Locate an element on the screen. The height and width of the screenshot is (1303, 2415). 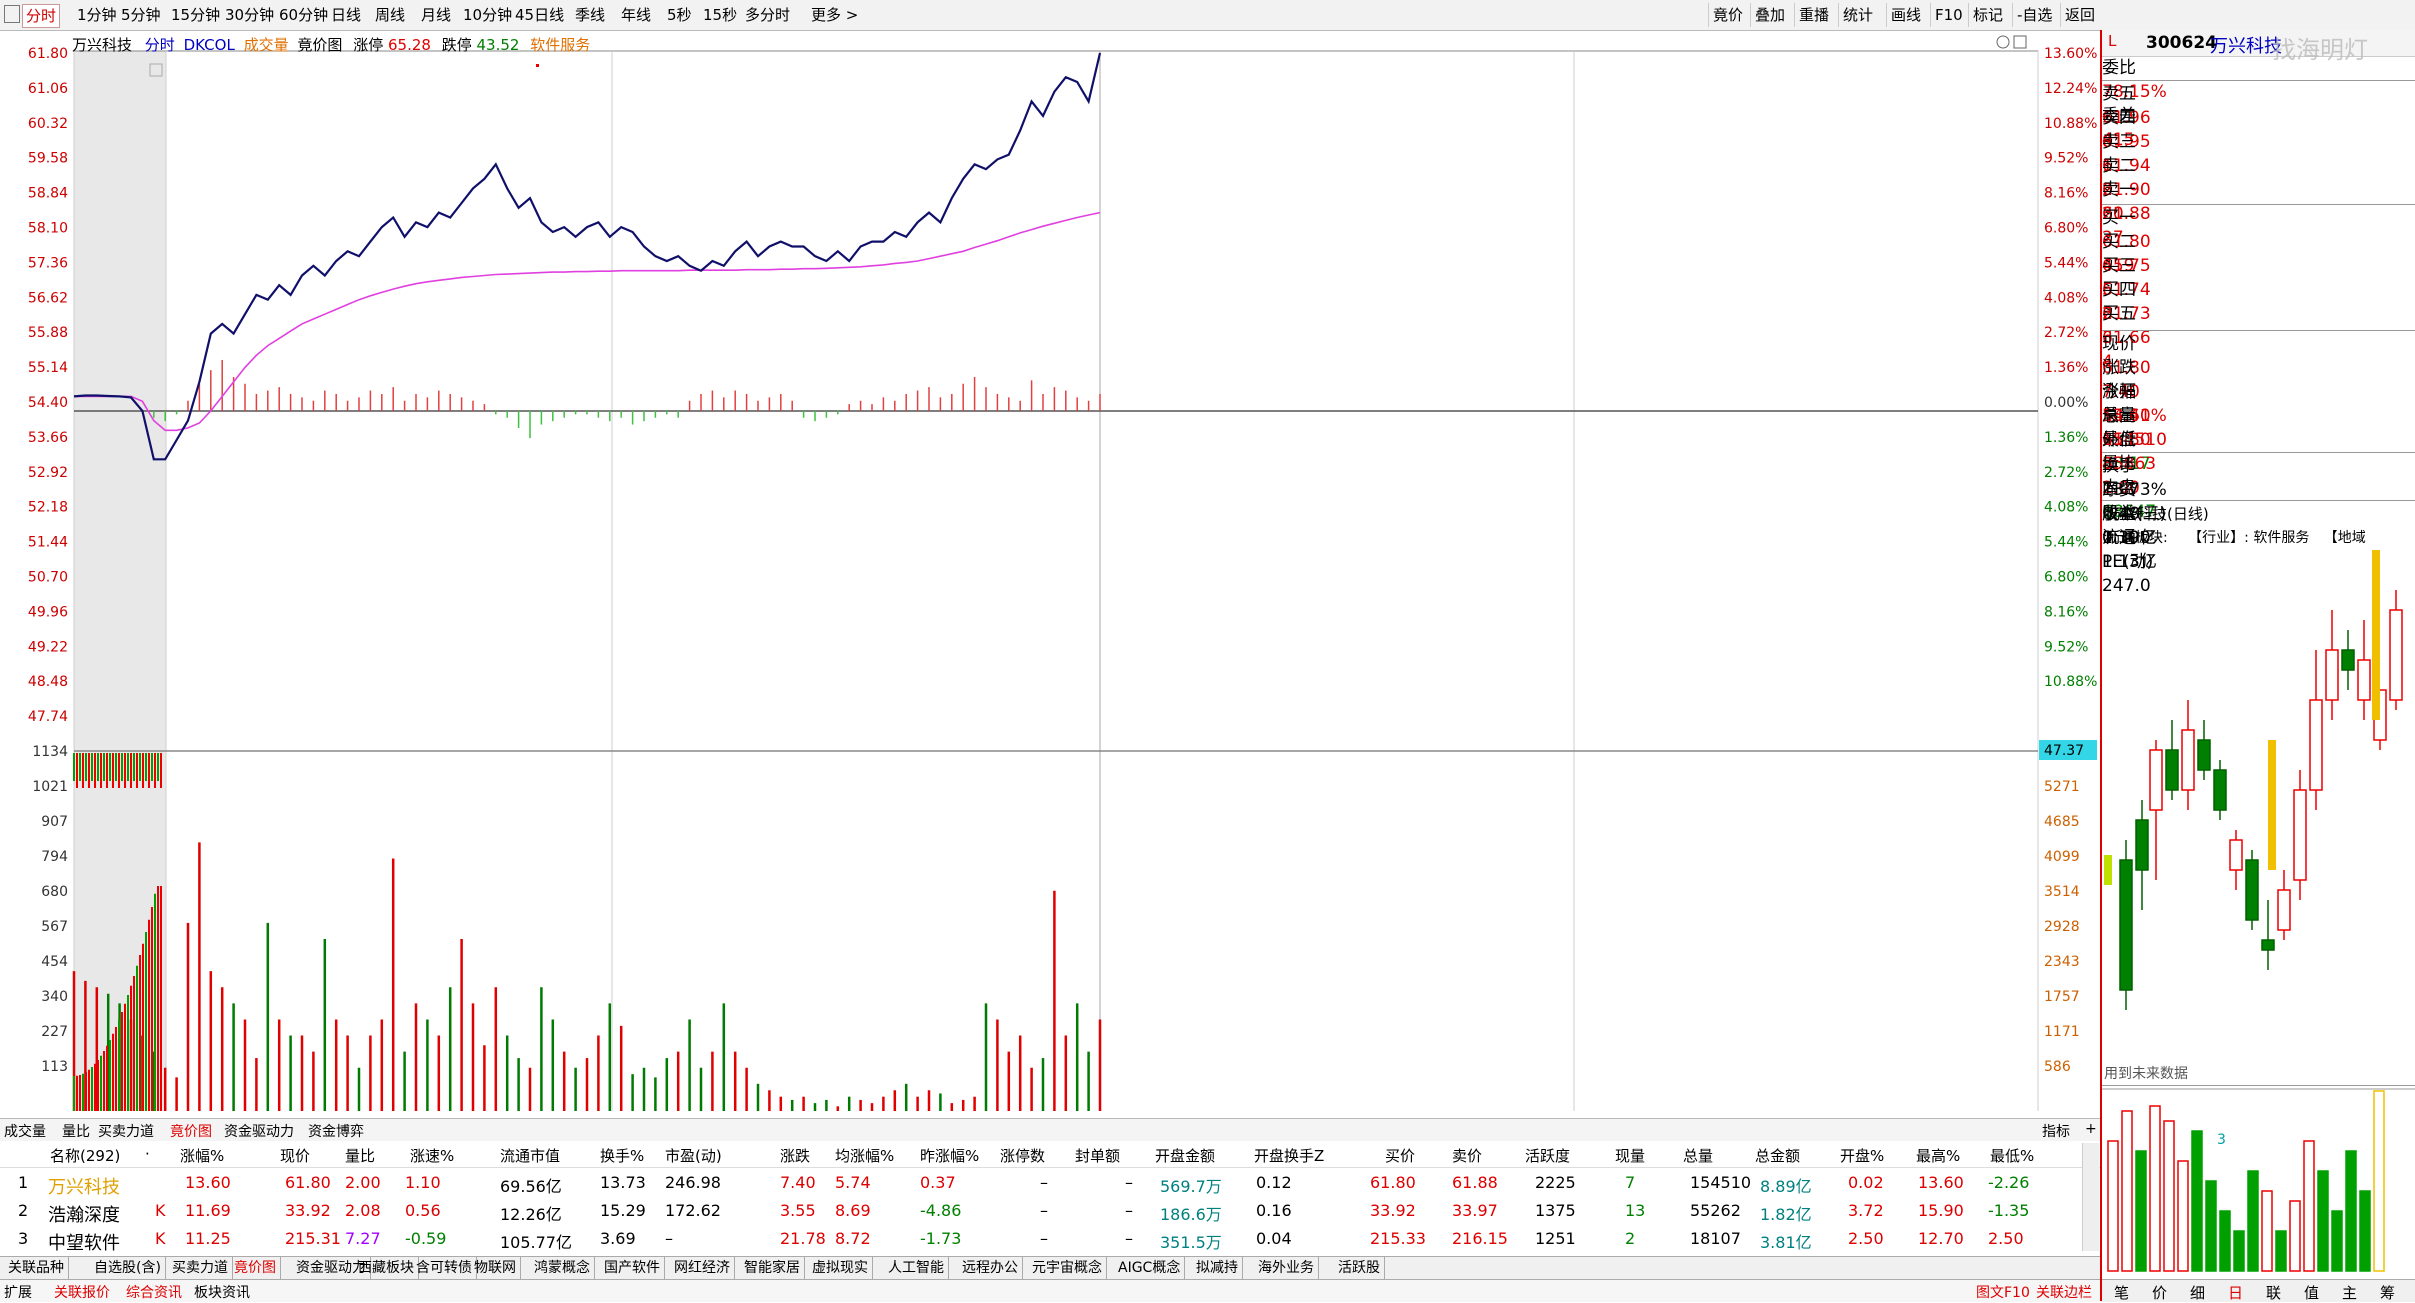
table-header-11: 昨涨幅% is located at coordinates (949, 1155).